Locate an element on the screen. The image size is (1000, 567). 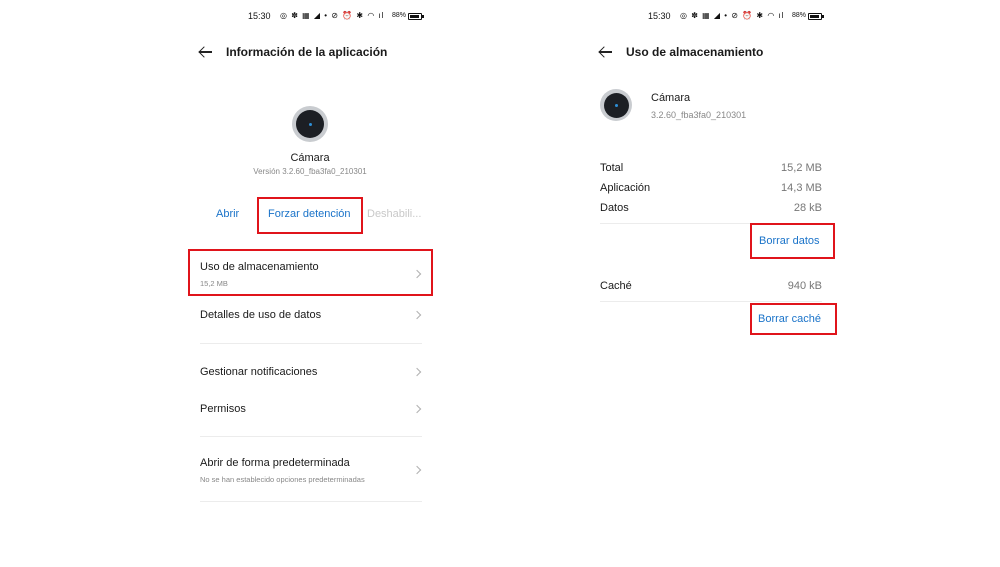
permissions-title: Permisos is located at coordinates (223, 409).